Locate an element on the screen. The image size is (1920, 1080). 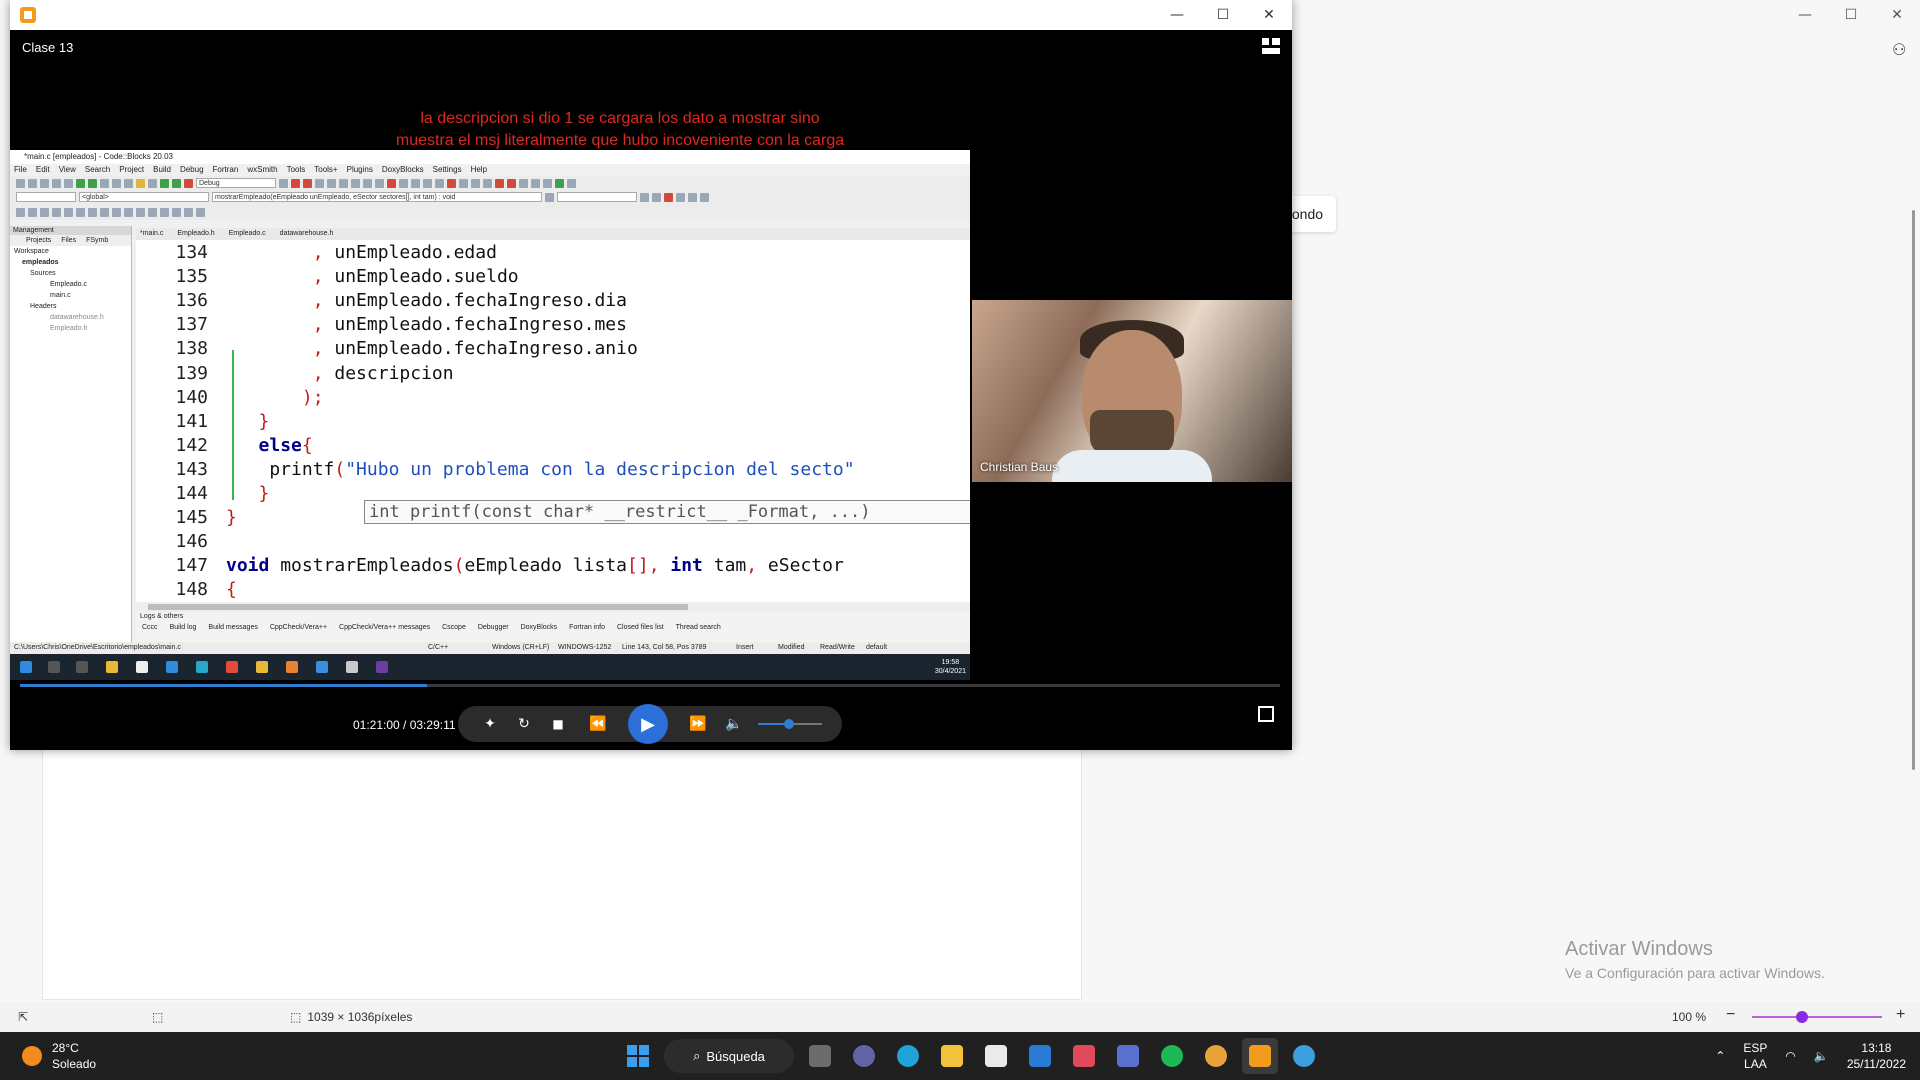
file-tab: datawarehouse.h is located at coordinates (307, 234).